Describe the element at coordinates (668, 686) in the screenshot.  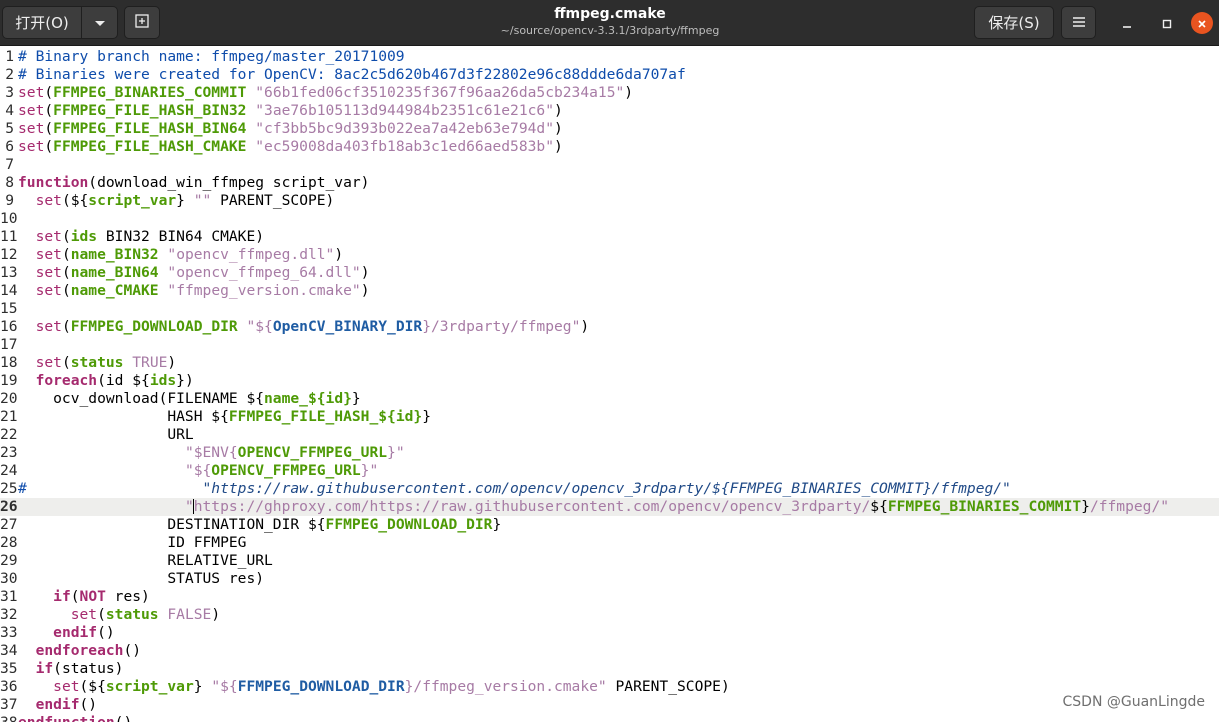
I see `code-token: PARENT_SCOPE)` at that location.